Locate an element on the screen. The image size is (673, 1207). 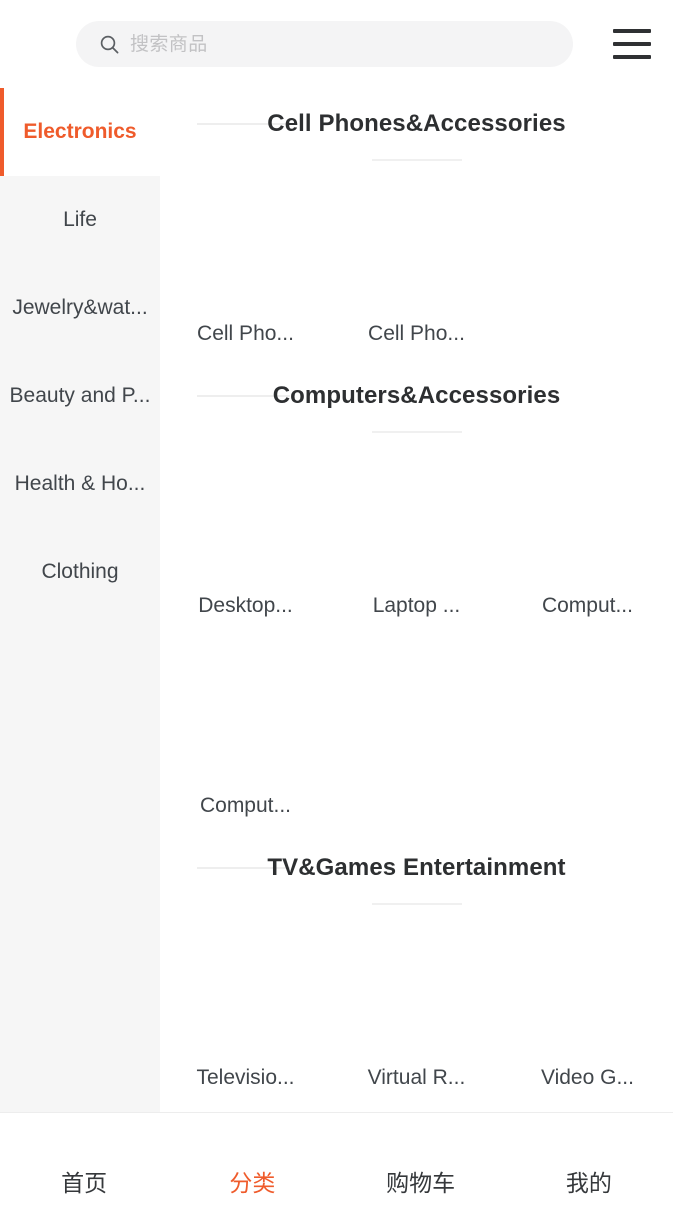
sidebar-item-label: Electronics is located at coordinates (80, 131).